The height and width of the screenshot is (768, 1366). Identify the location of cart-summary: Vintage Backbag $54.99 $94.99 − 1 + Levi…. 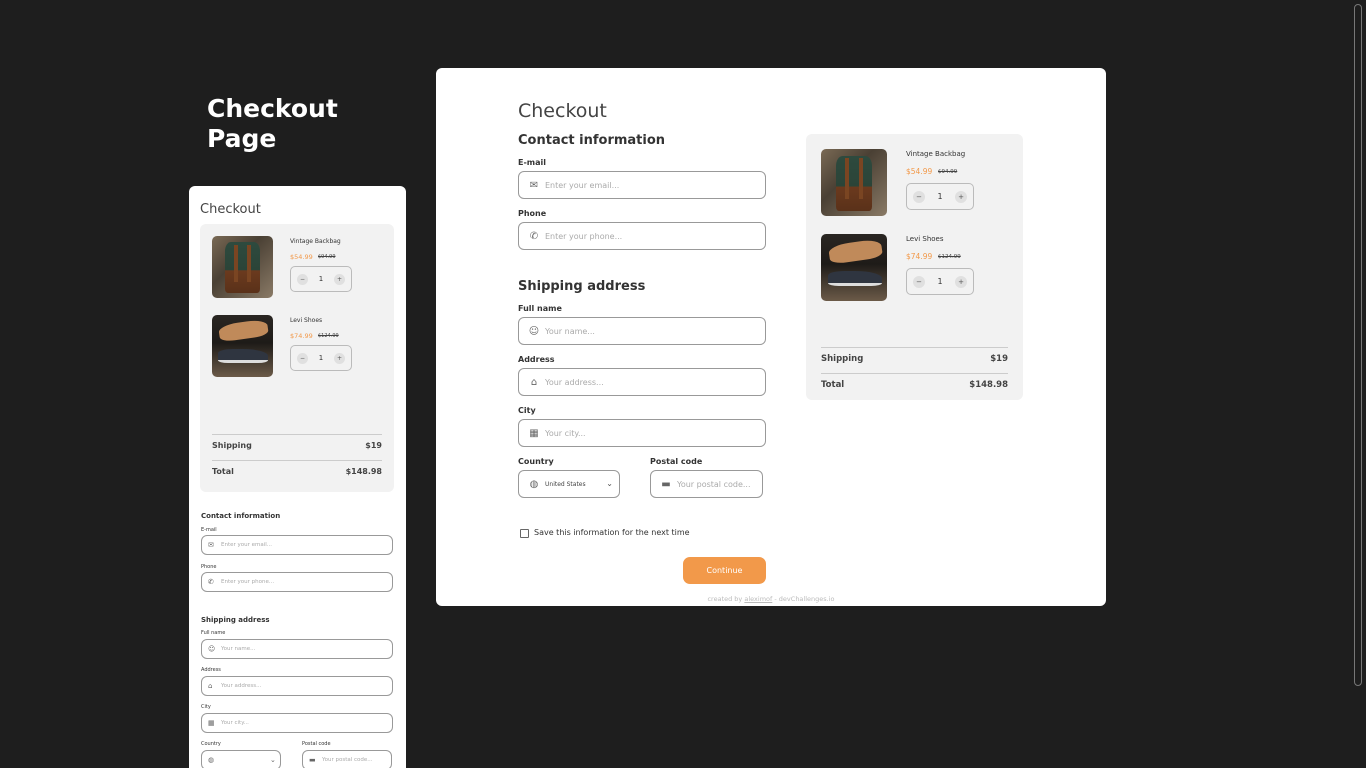
(914, 267).